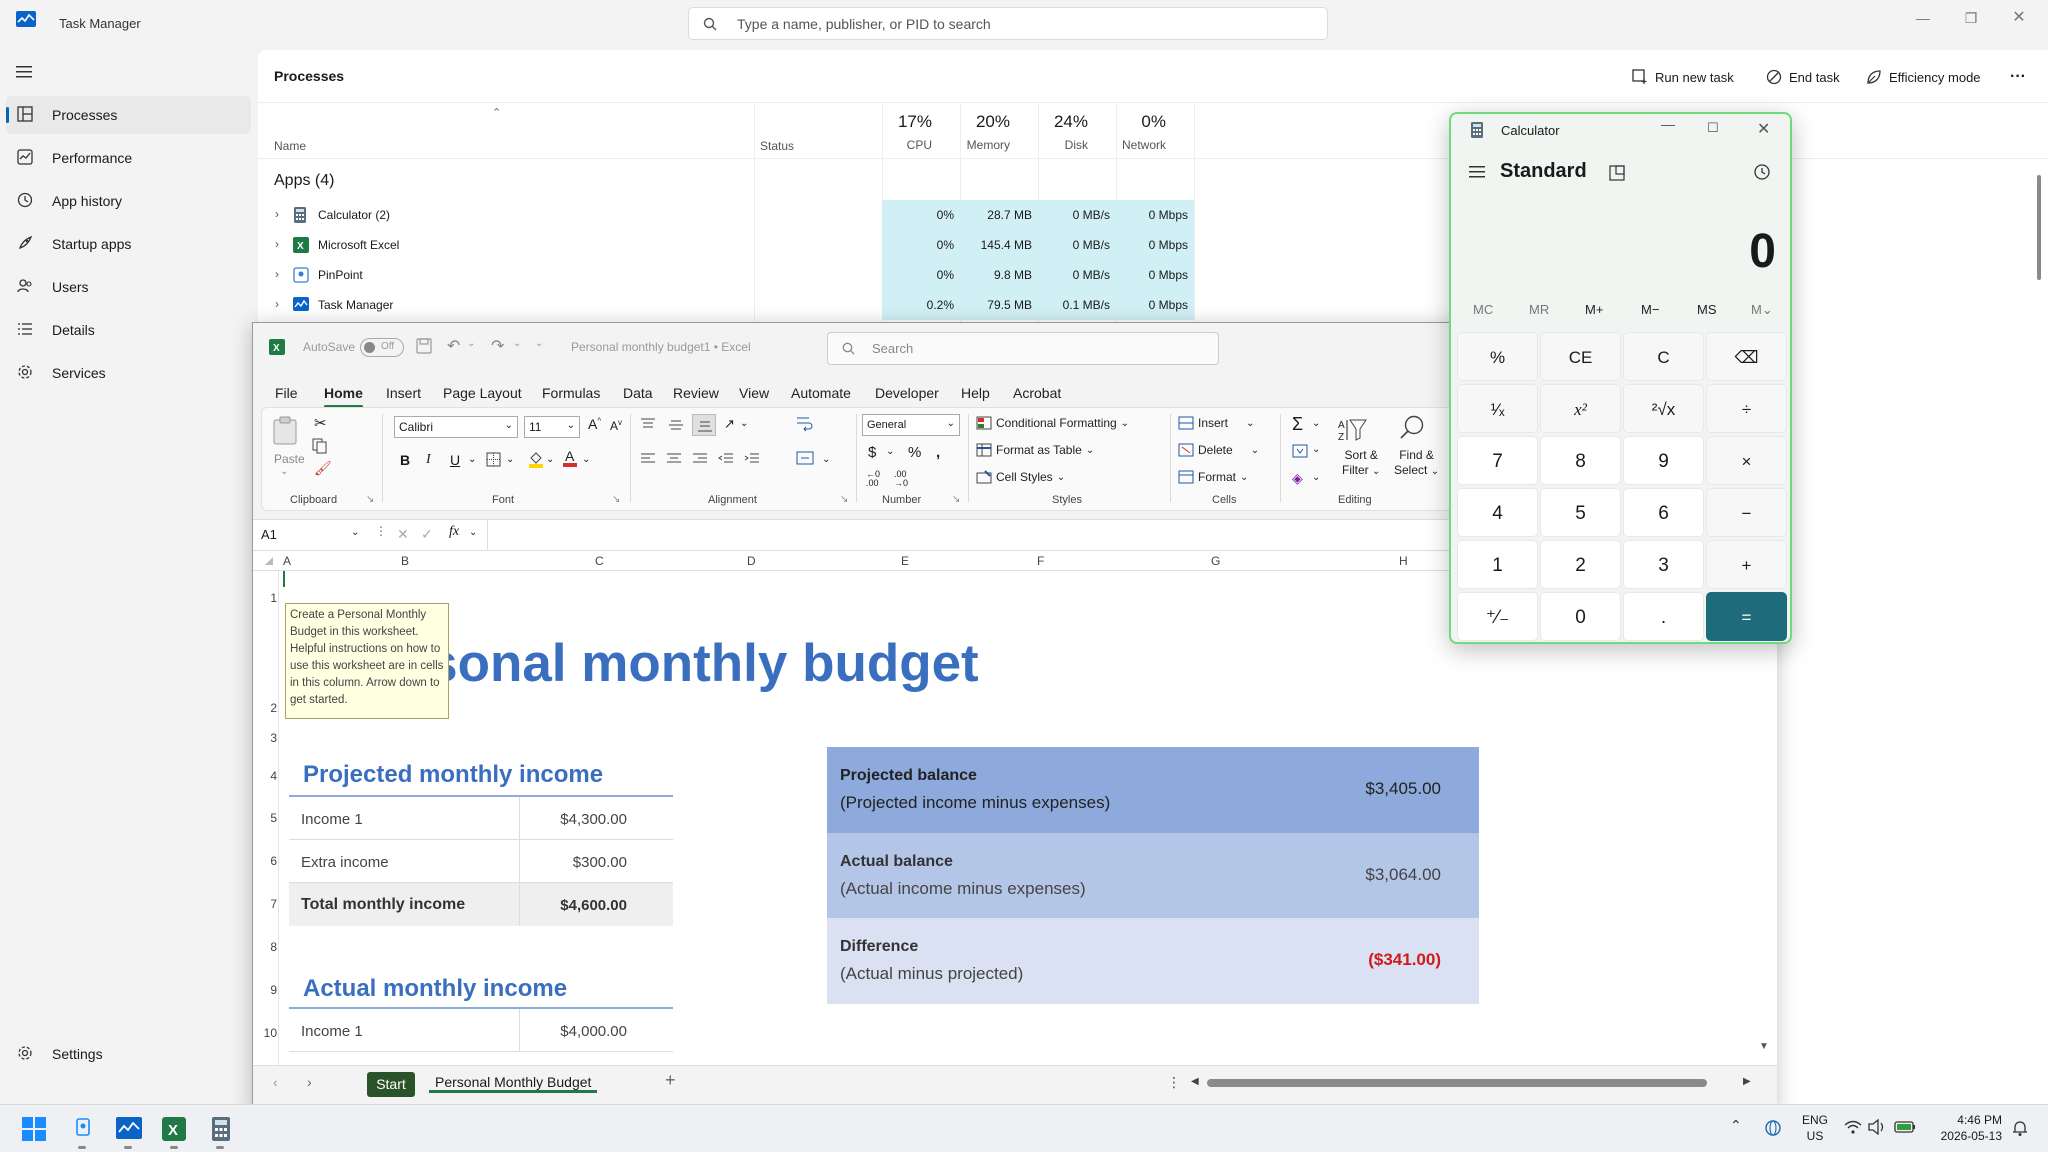 This screenshot has height=1152, width=2048. Describe the element at coordinates (805, 458) in the screenshot. I see `merge-center-icon` at that location.